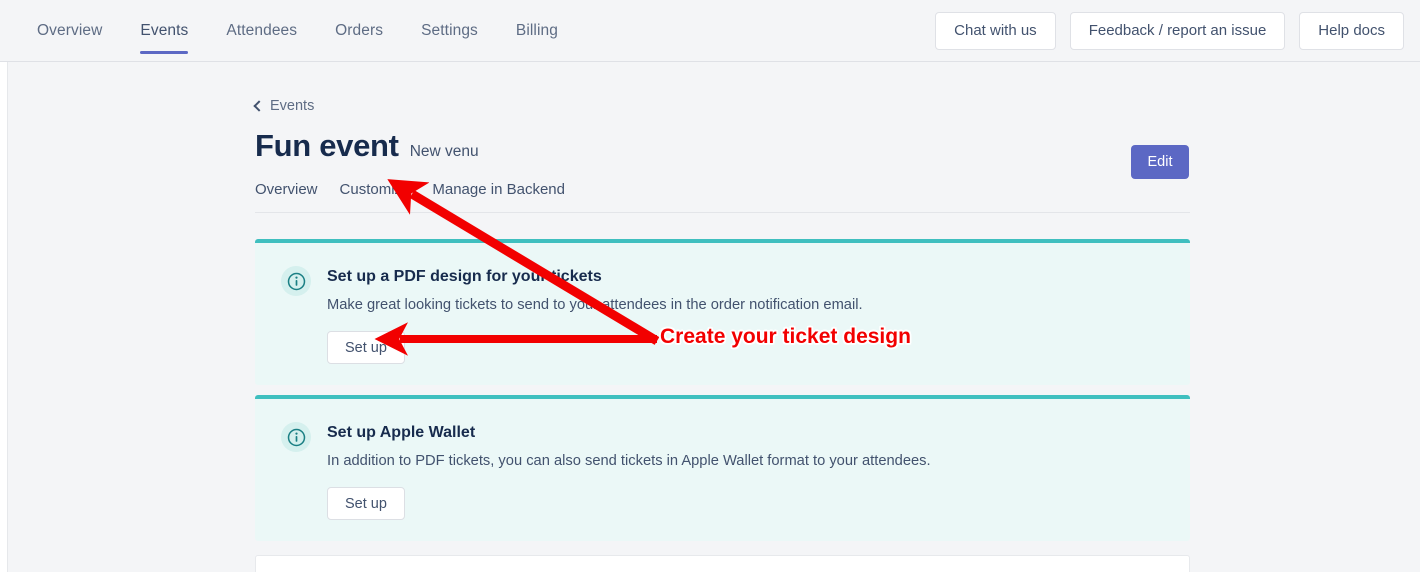 This screenshot has width=1420, height=572. Describe the element at coordinates (995, 30) in the screenshot. I see `chat-with-us-button: Chat with us` at that location.